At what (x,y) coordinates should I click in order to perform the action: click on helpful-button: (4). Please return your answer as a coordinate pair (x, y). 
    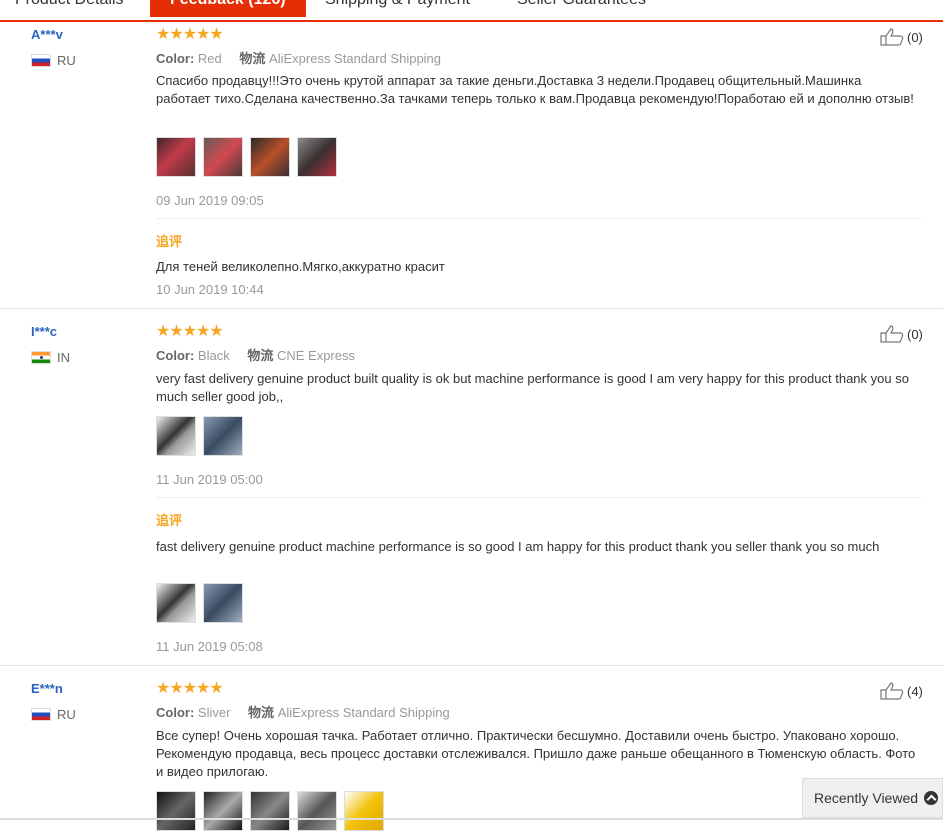
    Looking at the image, I should click on (901, 691).